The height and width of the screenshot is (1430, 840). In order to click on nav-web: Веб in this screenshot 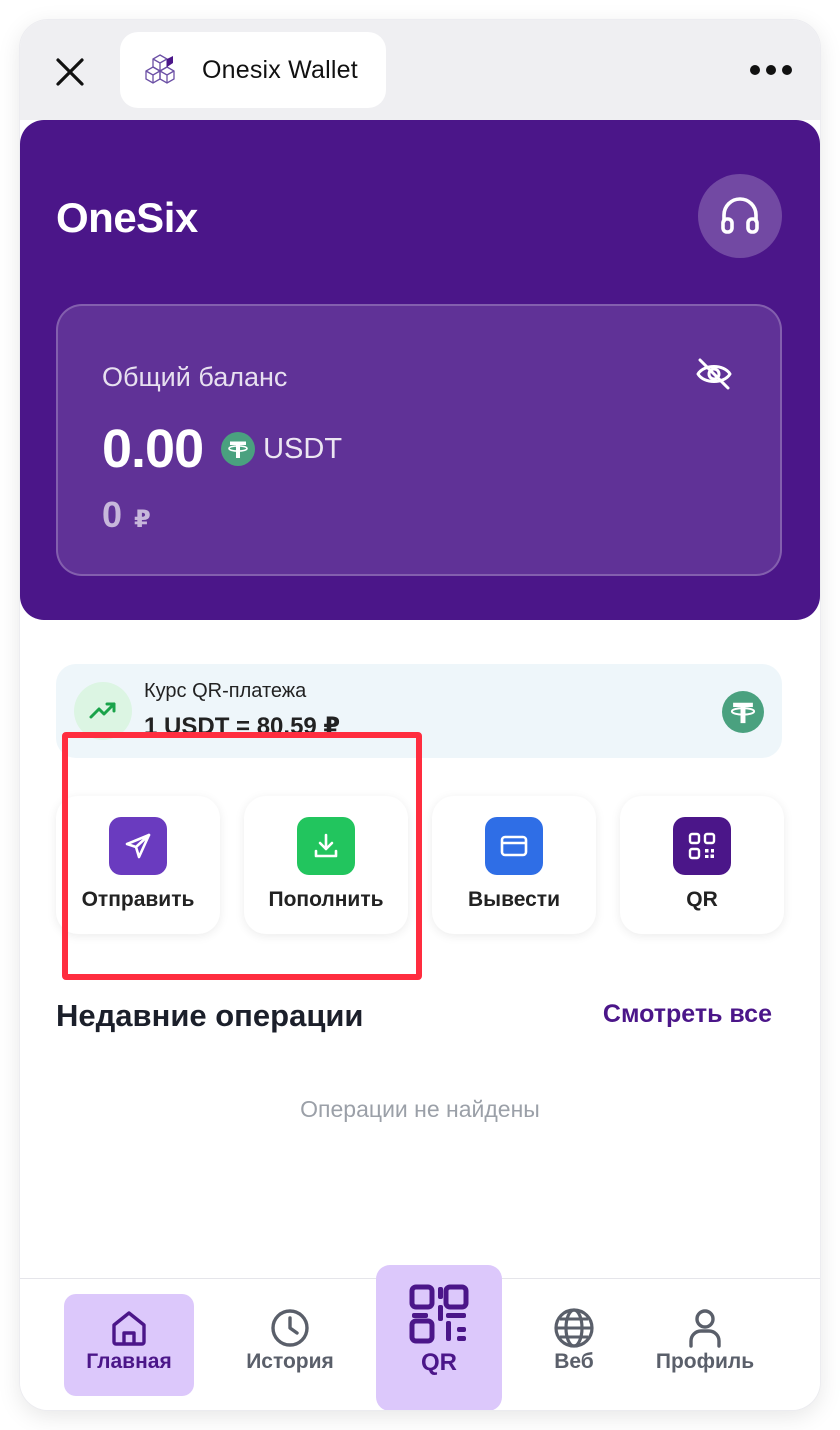, I will do `click(574, 1345)`.